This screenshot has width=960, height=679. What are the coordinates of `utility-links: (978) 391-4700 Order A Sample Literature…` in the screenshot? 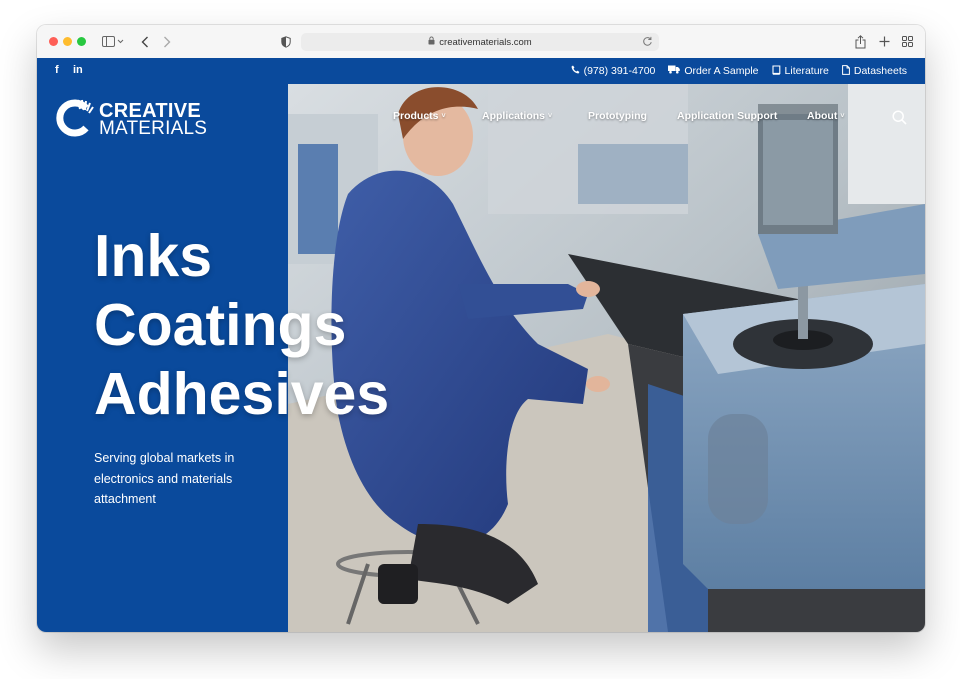 It's located at (739, 71).